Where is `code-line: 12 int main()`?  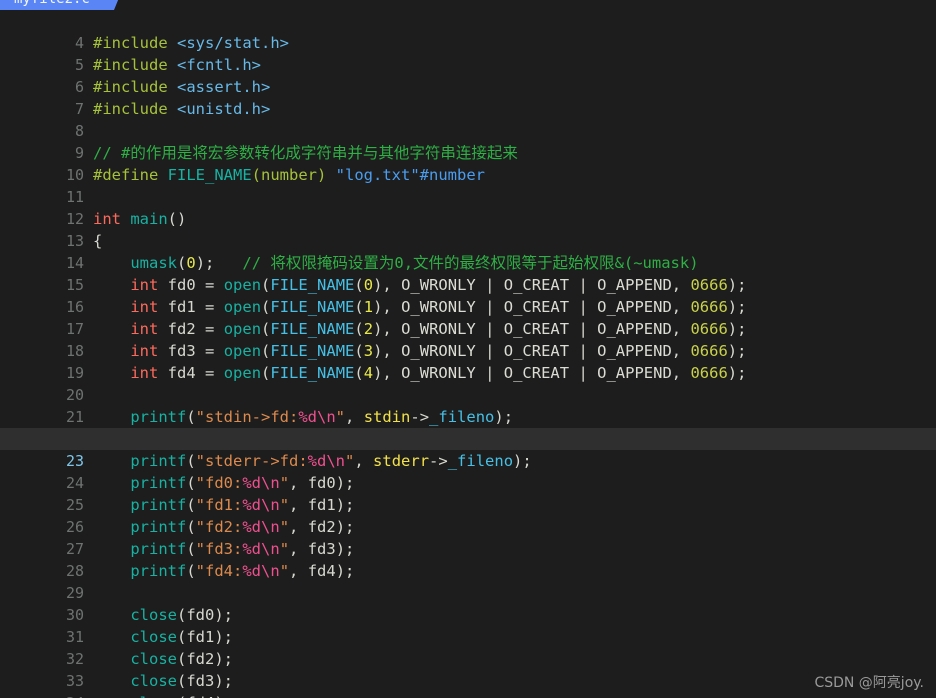
code-line: 12 int main() is located at coordinates (468, 207).